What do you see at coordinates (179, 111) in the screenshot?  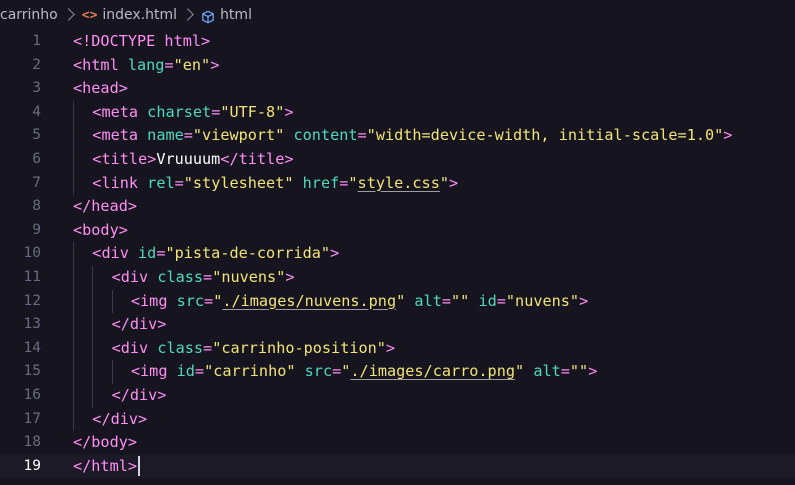 I see `code-token: charset` at bounding box center [179, 111].